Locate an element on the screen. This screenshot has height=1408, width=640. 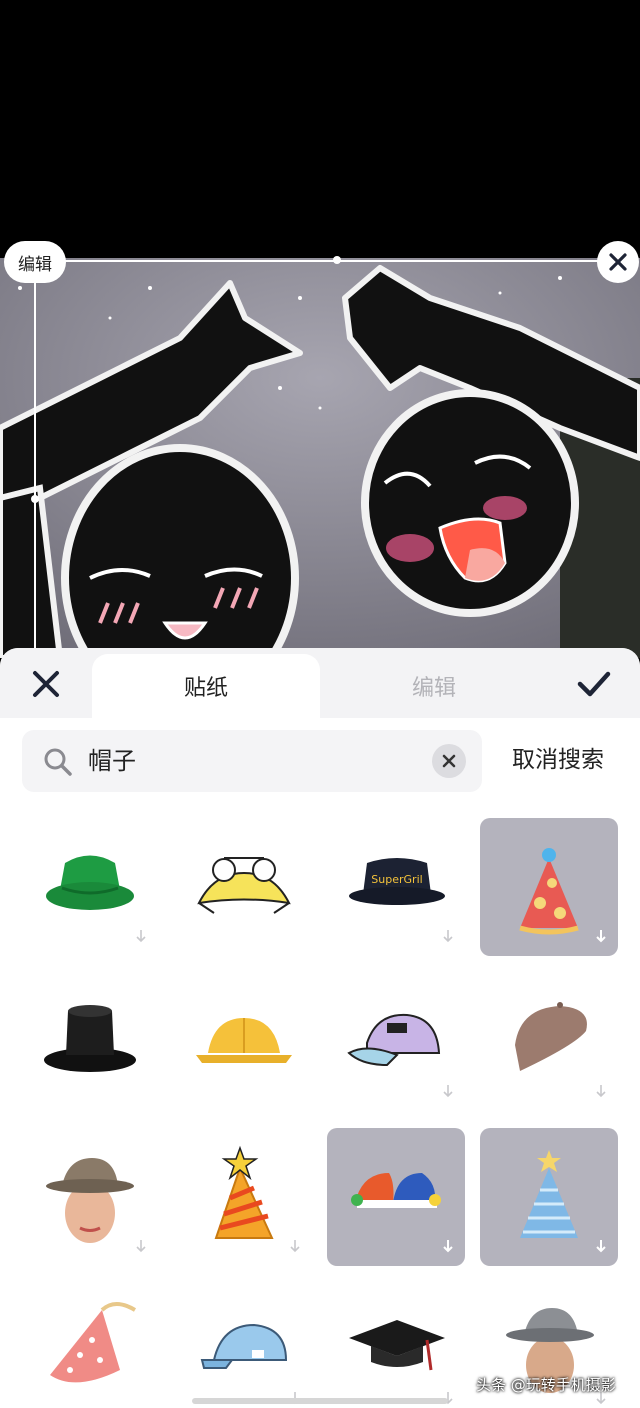
pink-dotted-party-hat-icon is located at coordinates (93, 1342).